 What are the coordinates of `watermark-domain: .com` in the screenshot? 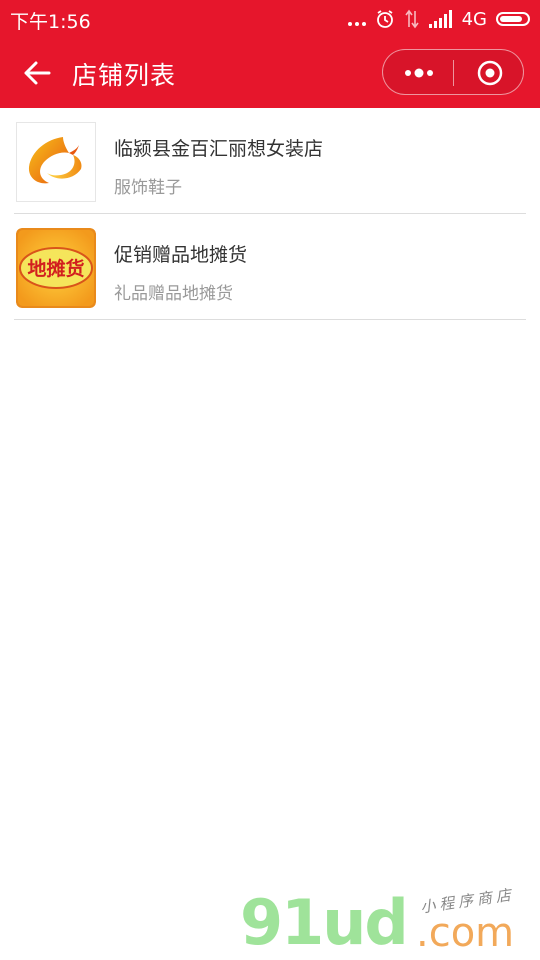 It's located at (465, 933).